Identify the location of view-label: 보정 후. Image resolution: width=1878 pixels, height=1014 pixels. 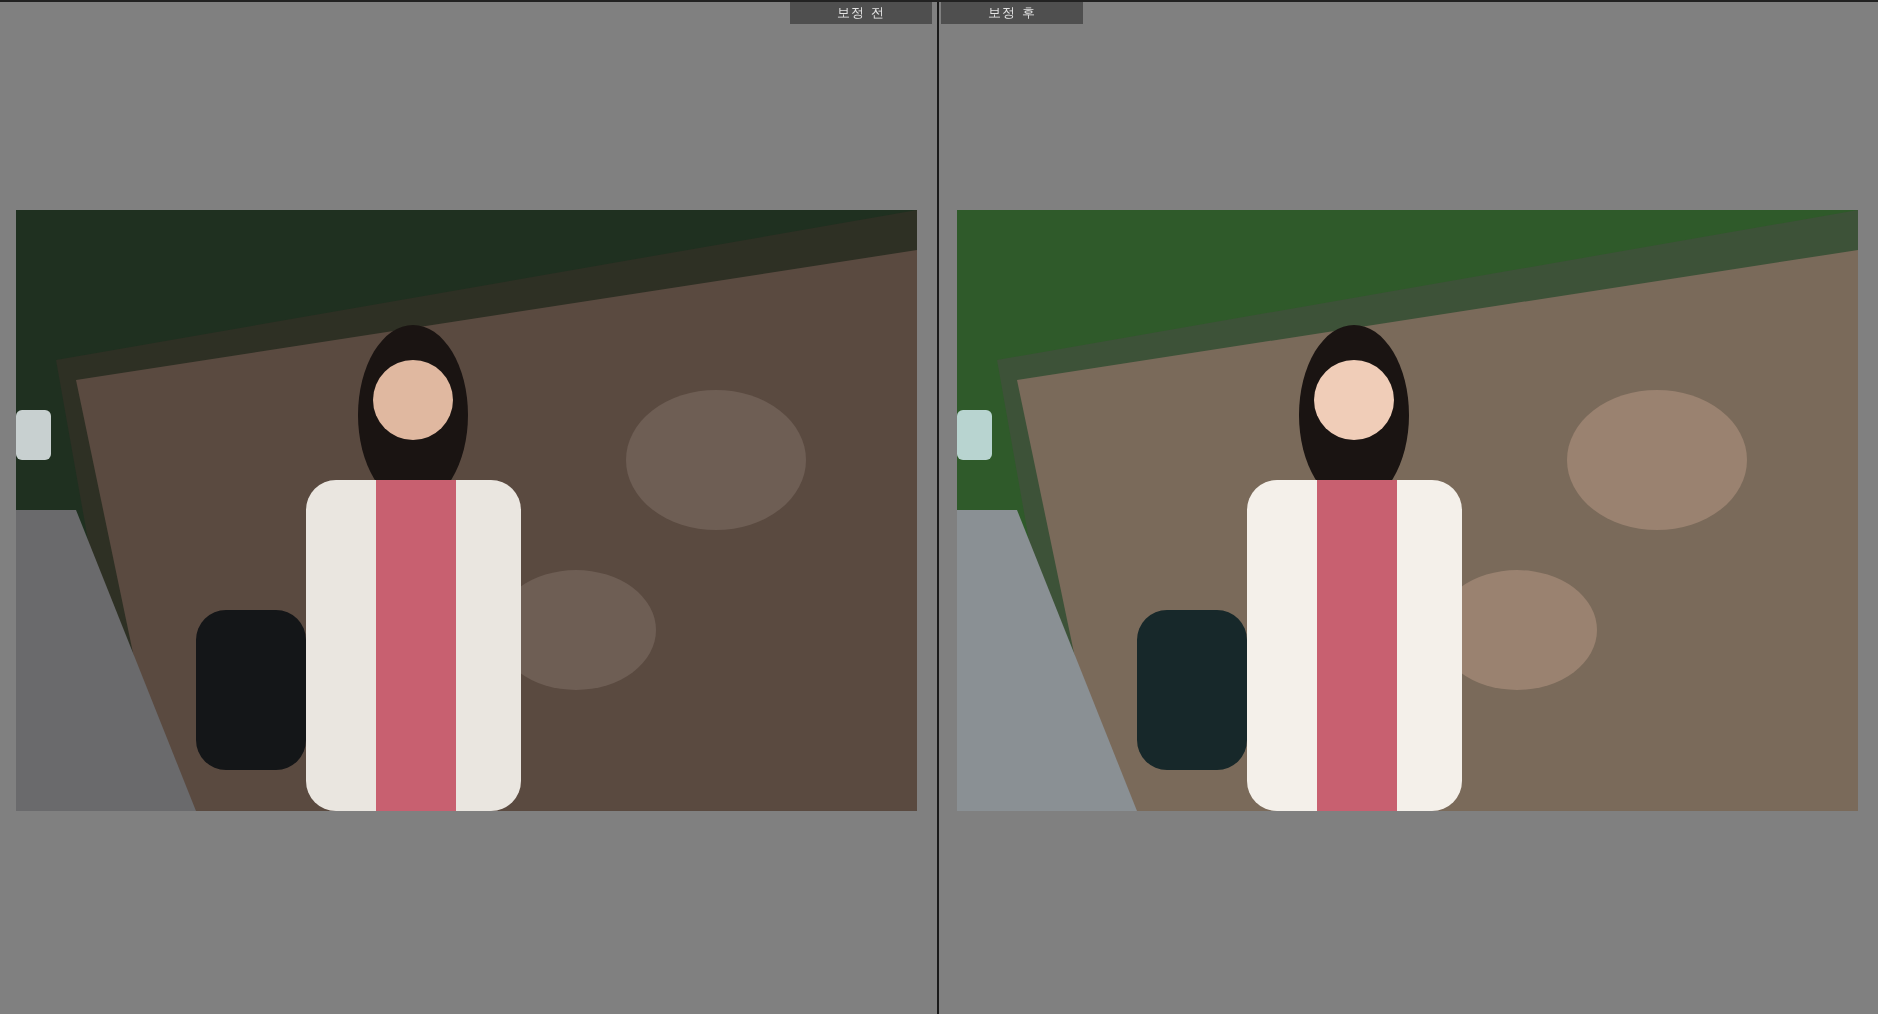
(1012, 13).